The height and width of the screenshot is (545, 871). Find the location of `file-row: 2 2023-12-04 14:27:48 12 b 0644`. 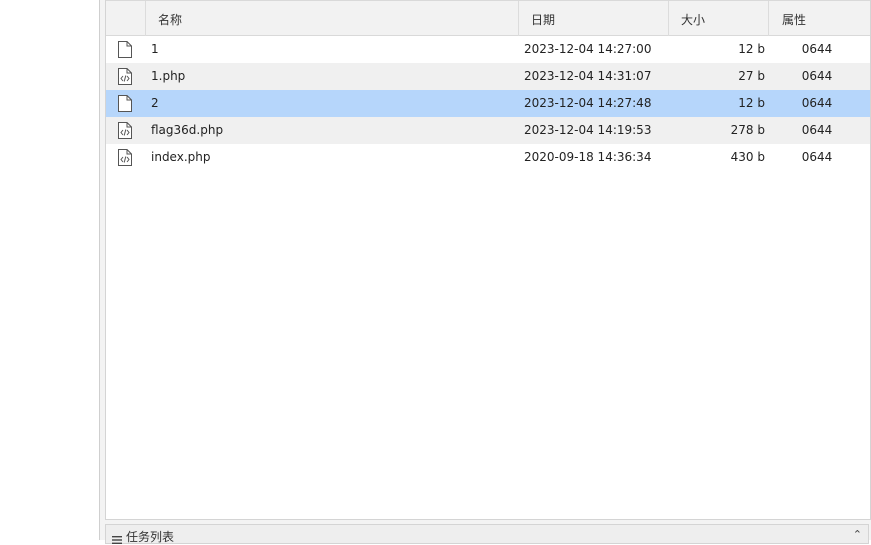

file-row: 2 2023-12-04 14:27:48 12 b 0644 is located at coordinates (488, 103).